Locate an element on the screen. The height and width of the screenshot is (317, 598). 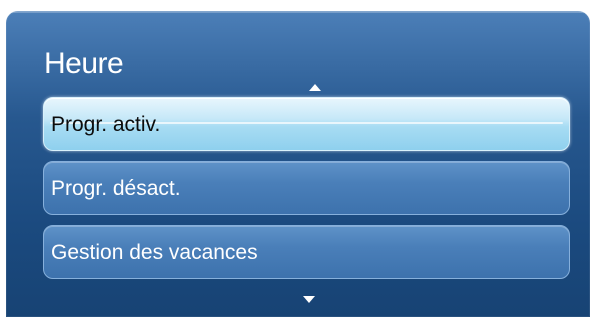
menu-item-label: Progr. activ. is located at coordinates (106, 124).